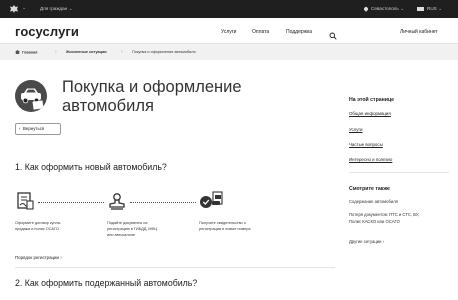 Image resolution: width=458 pixels, height=300 pixels. Describe the element at coordinates (108, 106) in the screenshot. I see `page-title-line-2: автомобиля` at that location.